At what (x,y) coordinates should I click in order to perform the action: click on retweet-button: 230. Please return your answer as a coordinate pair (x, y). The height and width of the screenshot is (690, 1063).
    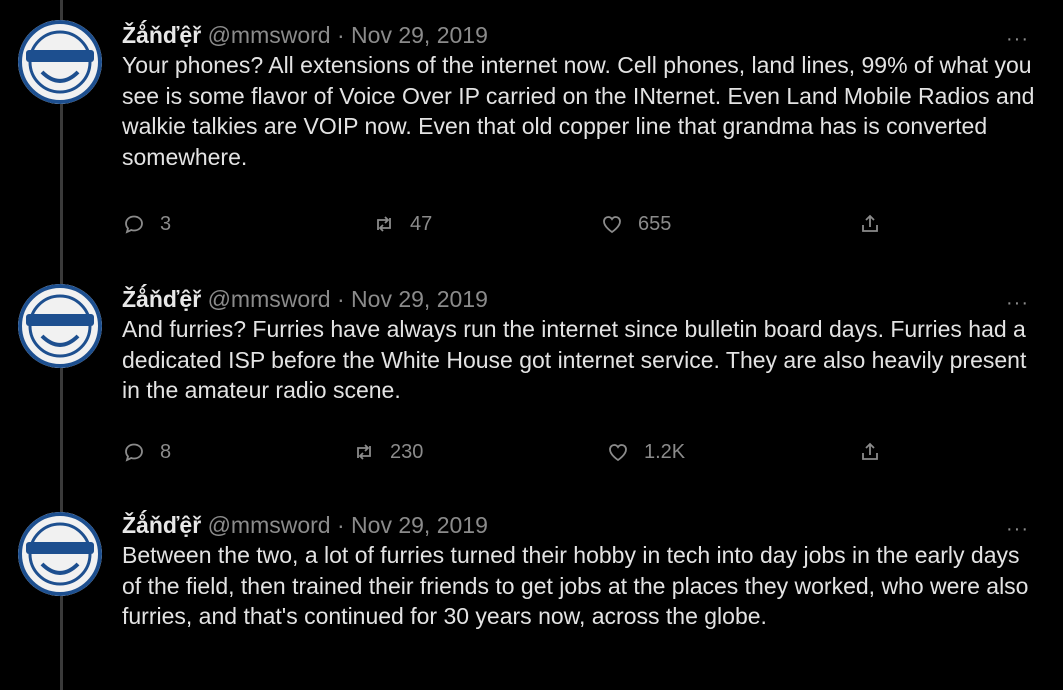
    Looking at the image, I should click on (387, 452).